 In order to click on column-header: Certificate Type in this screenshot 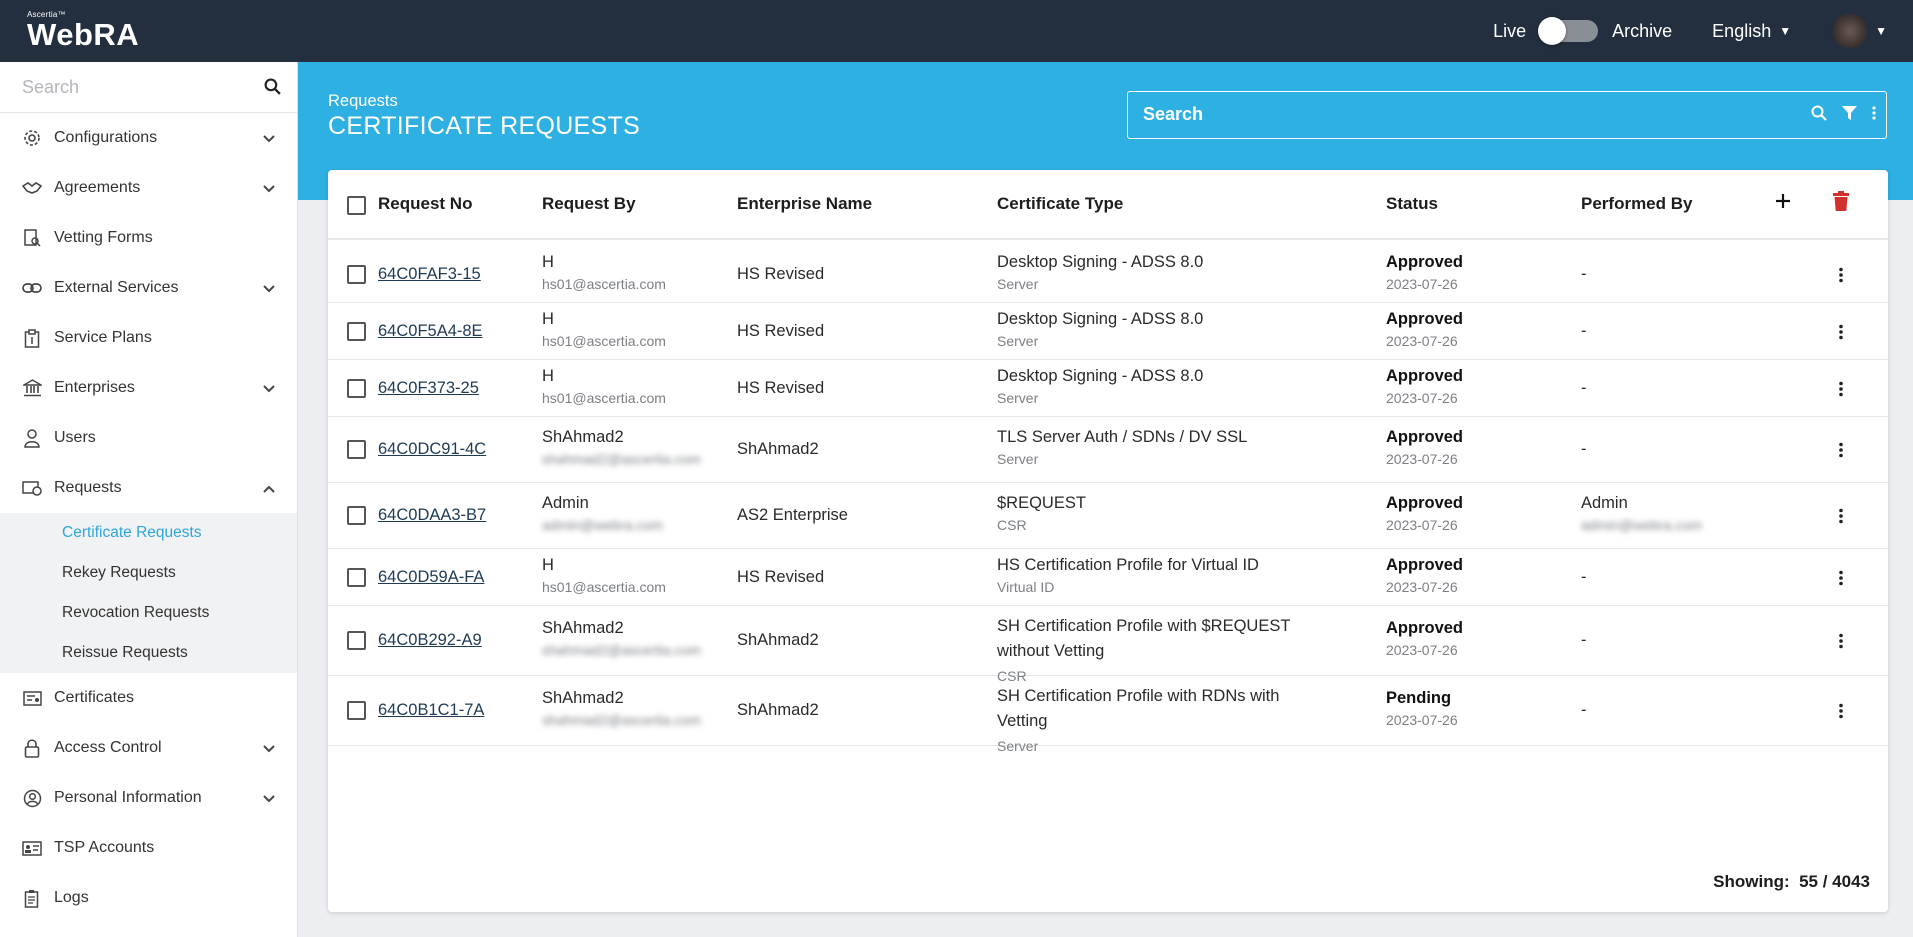, I will do `click(1060, 204)`.